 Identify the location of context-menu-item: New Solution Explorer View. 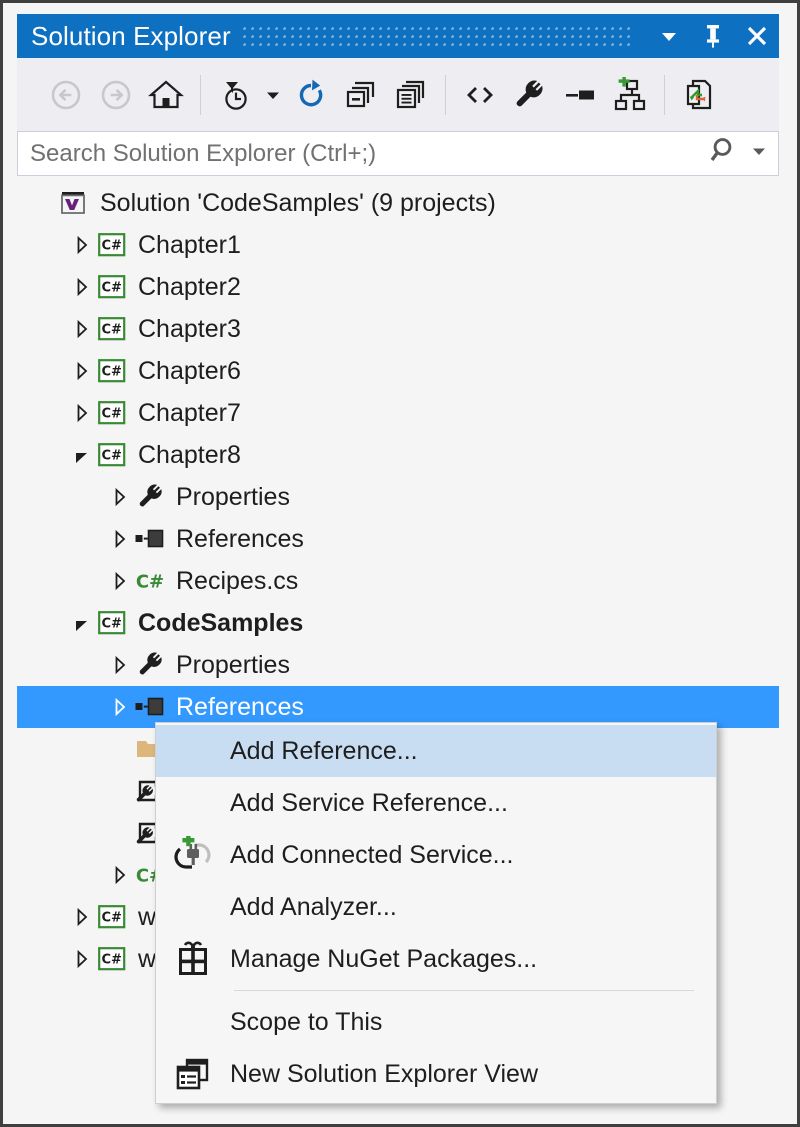
(436, 1074).